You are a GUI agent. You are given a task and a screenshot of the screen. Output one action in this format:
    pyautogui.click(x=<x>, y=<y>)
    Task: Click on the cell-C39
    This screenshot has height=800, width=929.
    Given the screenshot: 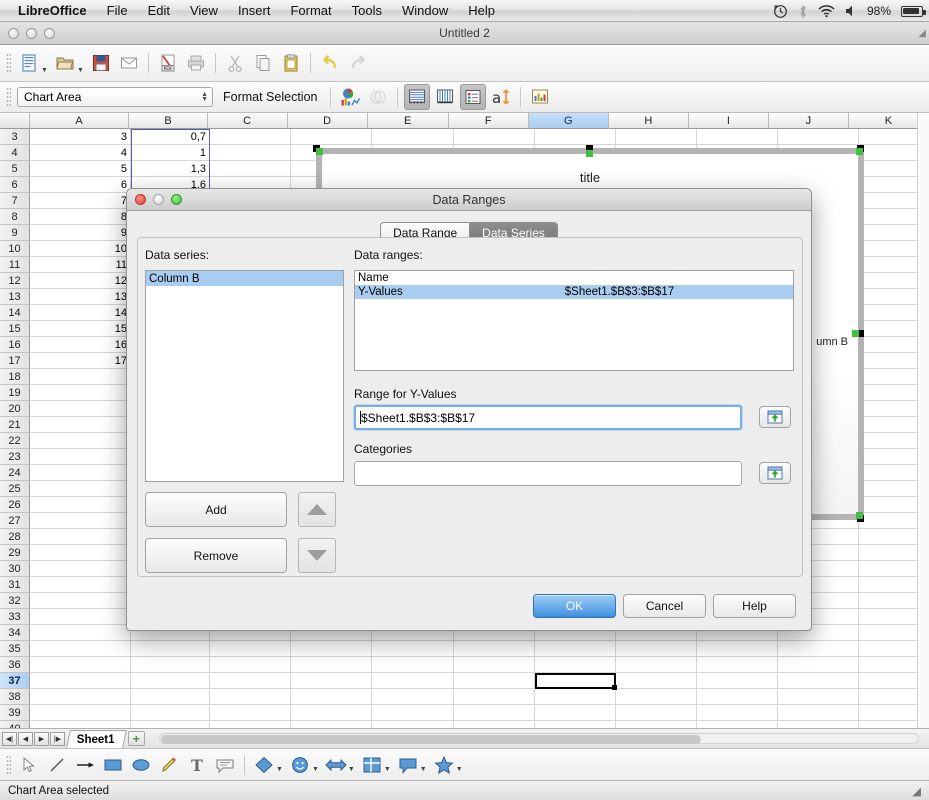 What is the action you would take?
    pyautogui.click(x=250, y=713)
    